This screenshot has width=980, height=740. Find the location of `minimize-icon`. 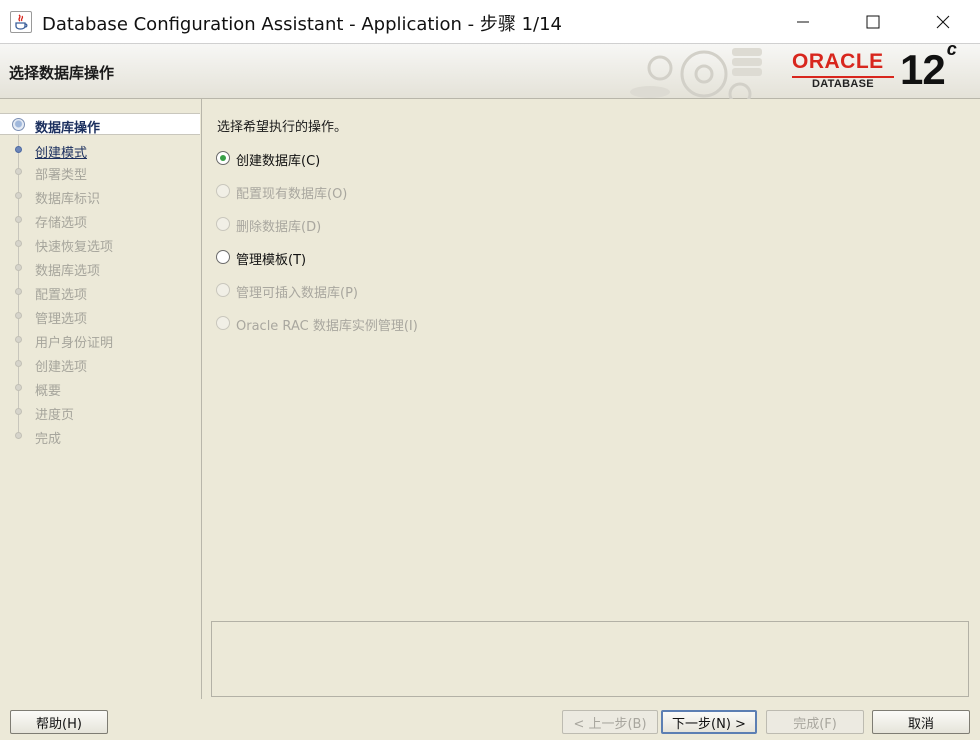

minimize-icon is located at coordinates (803, 22).